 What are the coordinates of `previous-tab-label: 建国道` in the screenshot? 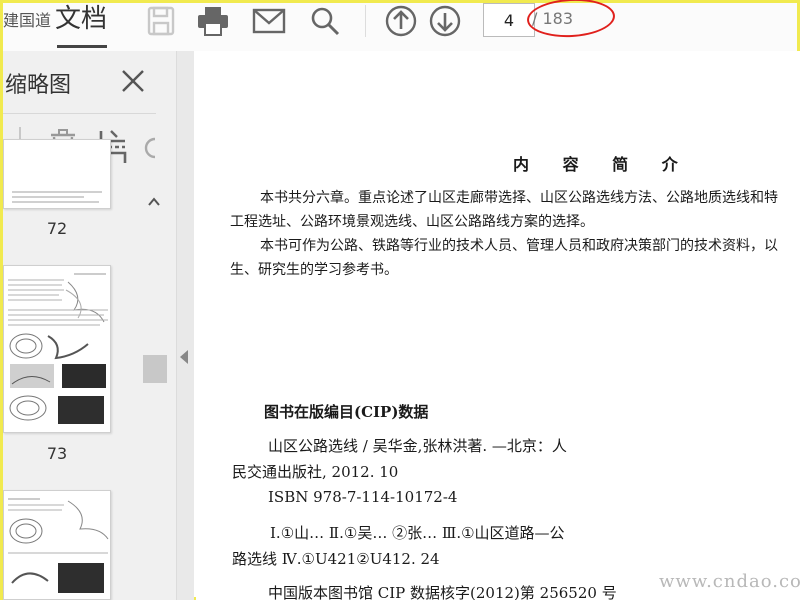 It's located at (27, 19).